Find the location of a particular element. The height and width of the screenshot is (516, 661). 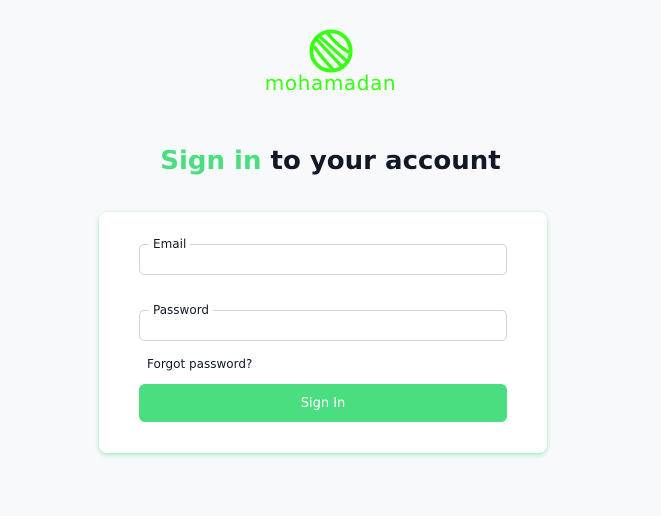

password-input is located at coordinates (323, 340).